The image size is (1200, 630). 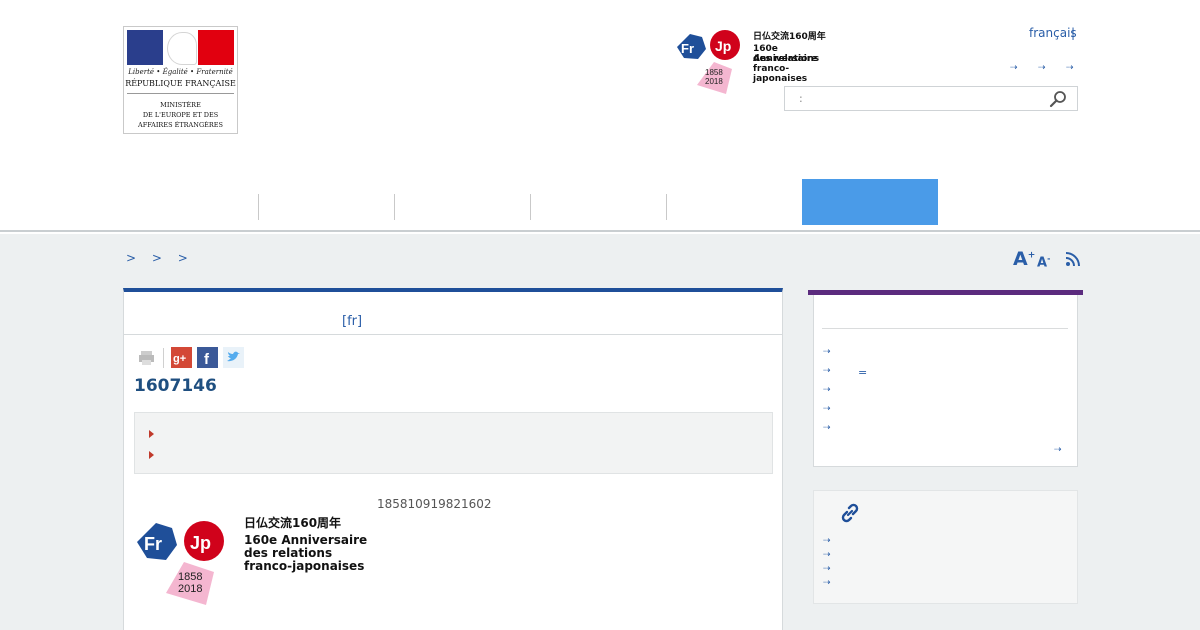 What do you see at coordinates (1043, 262) in the screenshot?
I see `font-decrease-button: A-` at bounding box center [1043, 262].